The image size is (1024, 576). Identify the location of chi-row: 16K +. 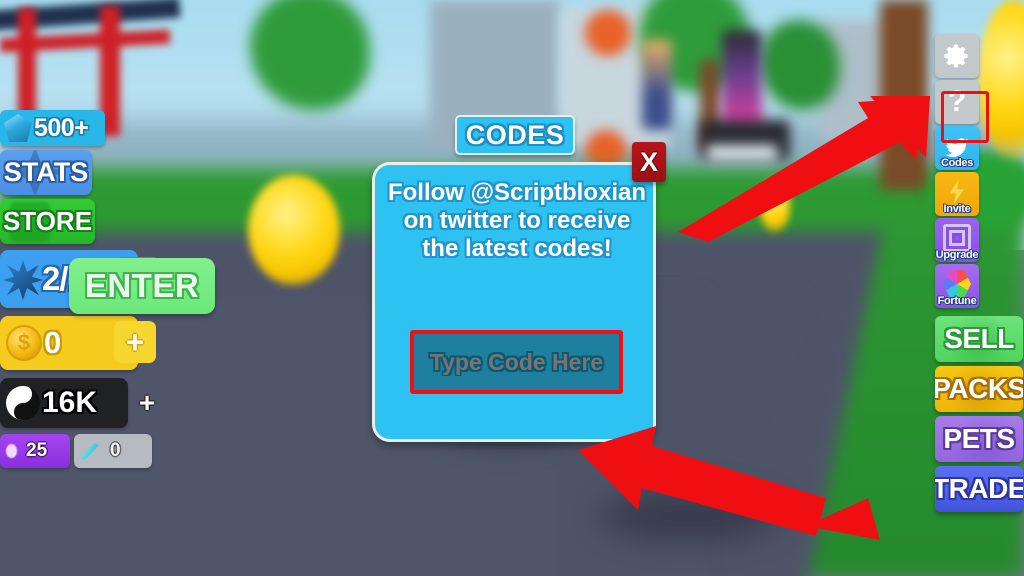
(90, 403).